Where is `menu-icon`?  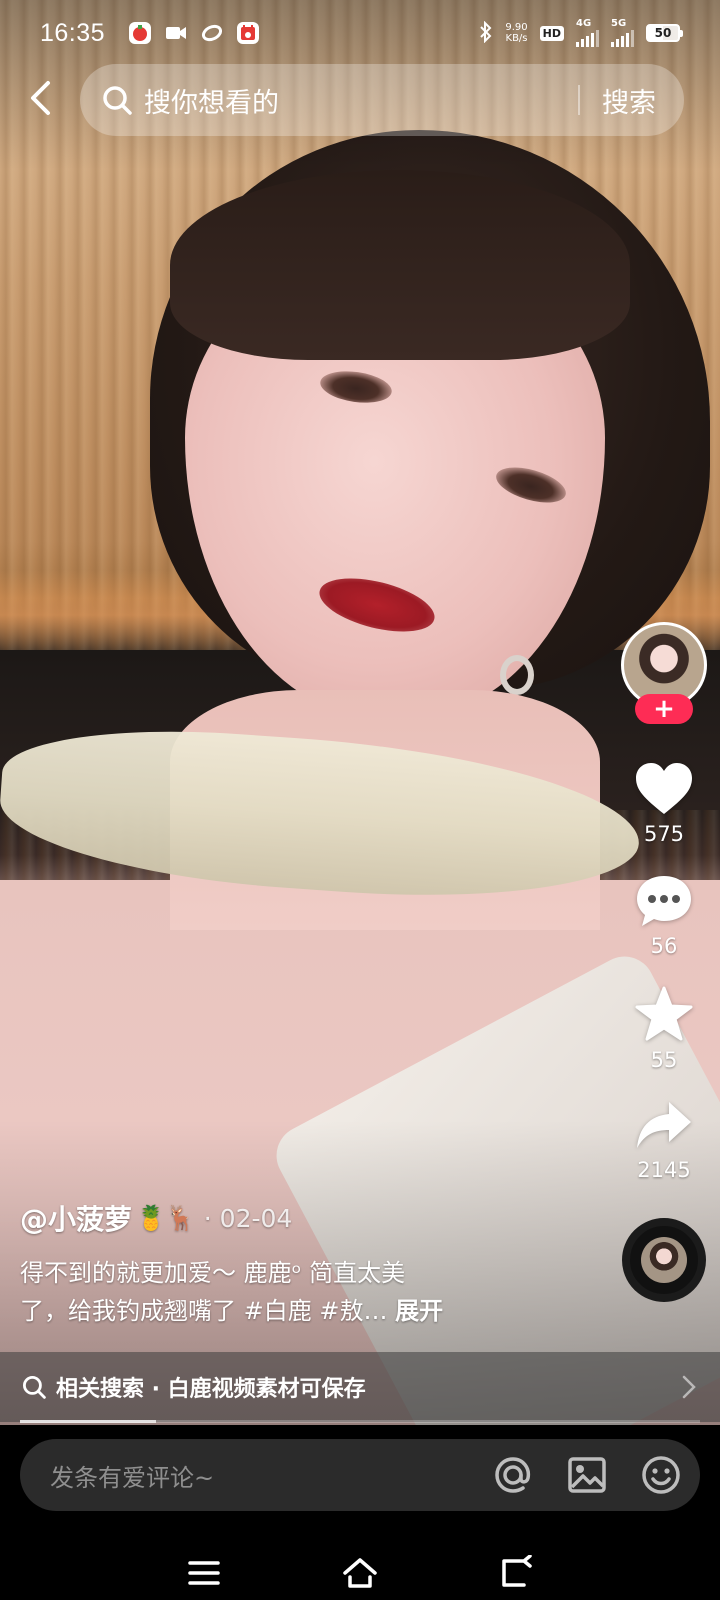 menu-icon is located at coordinates (204, 1573).